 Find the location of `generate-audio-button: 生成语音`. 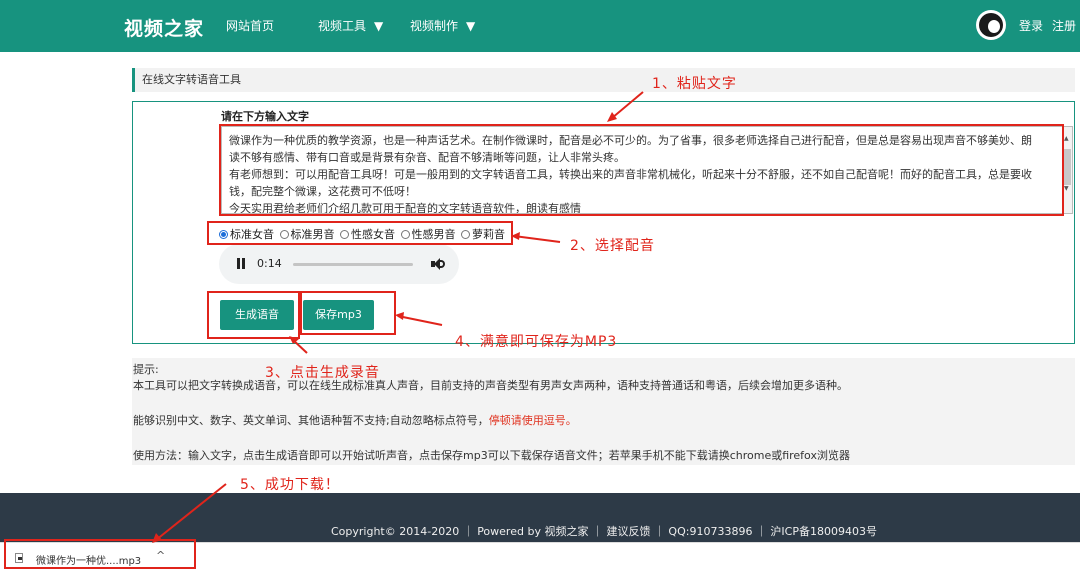

generate-audio-button: 生成语音 is located at coordinates (257, 315).